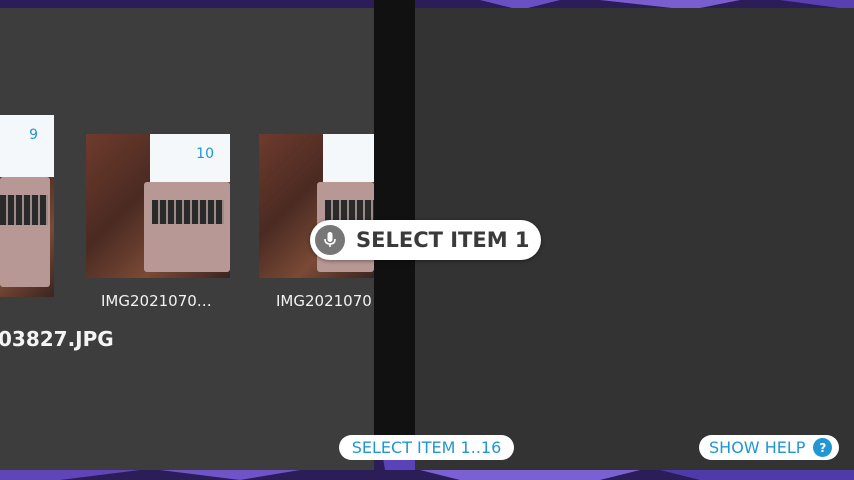  I want to click on gallery-thumbnail-10: 10, so click(158, 206).